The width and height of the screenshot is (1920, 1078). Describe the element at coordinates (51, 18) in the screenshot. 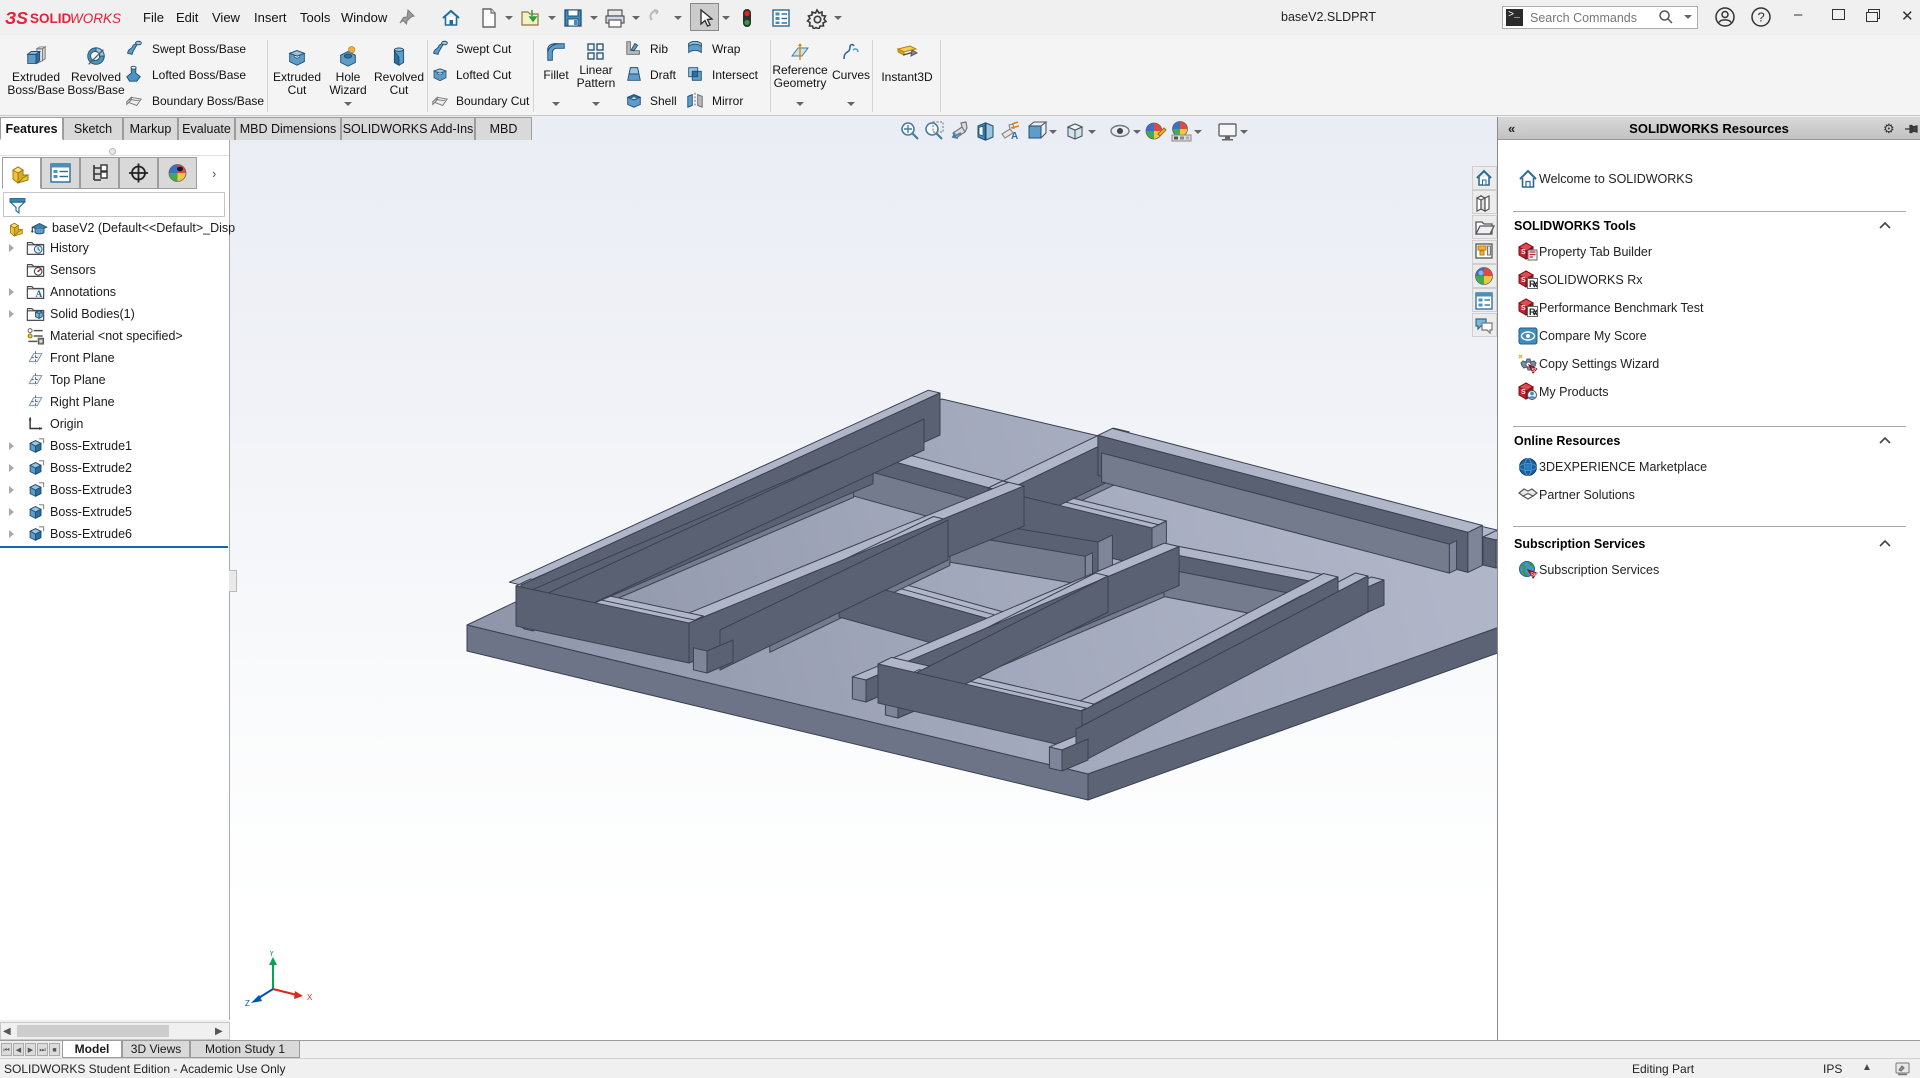

I see `svg-text: SOLID` at that location.